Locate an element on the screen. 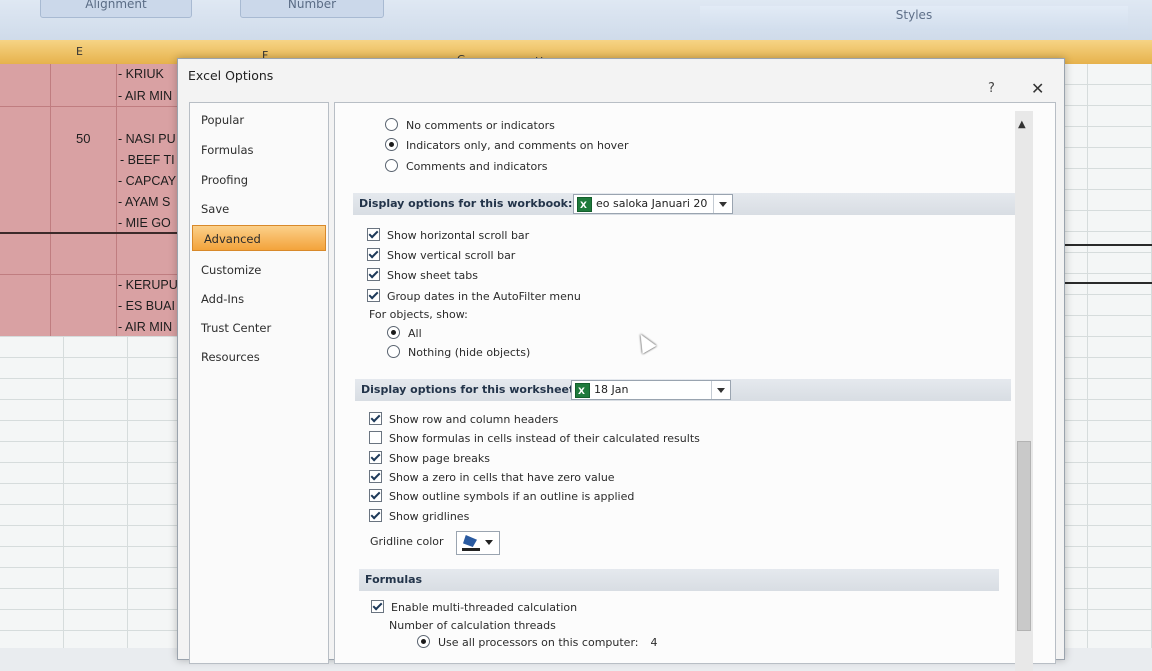 The image size is (1152, 671). checkbox-multithreaded: Enable multi-threaded calculation is located at coordinates (474, 607).